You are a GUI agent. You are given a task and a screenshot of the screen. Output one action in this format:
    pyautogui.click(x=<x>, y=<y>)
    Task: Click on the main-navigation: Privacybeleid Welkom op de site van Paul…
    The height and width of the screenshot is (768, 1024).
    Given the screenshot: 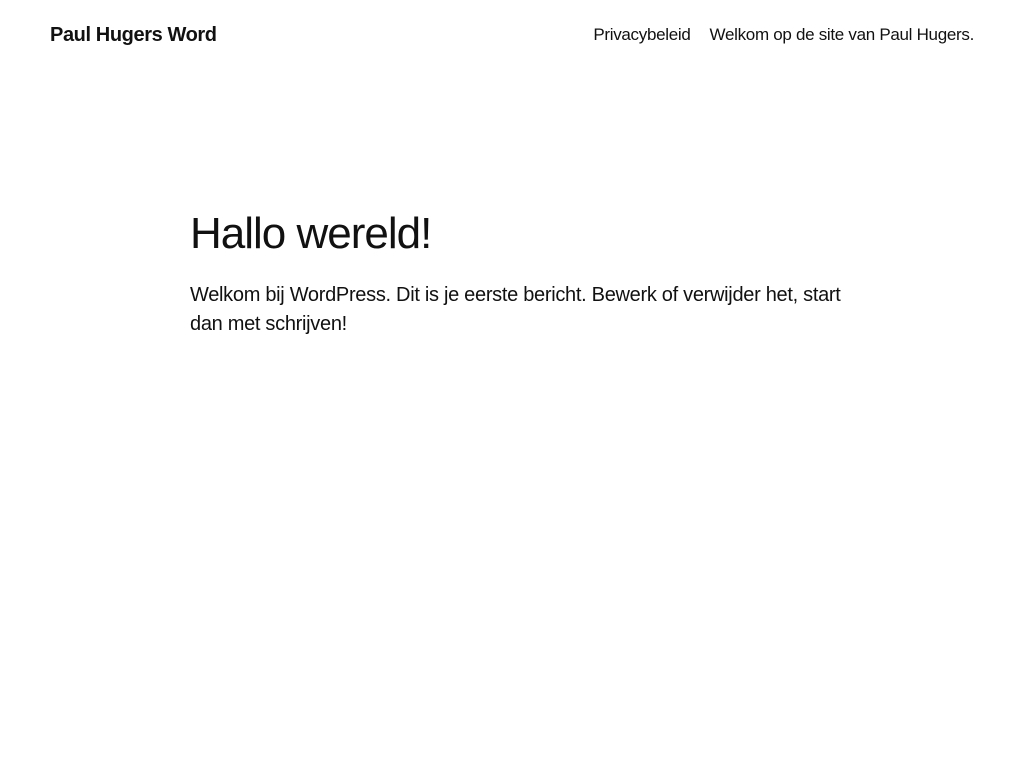 What is the action you would take?
    pyautogui.click(x=783, y=35)
    